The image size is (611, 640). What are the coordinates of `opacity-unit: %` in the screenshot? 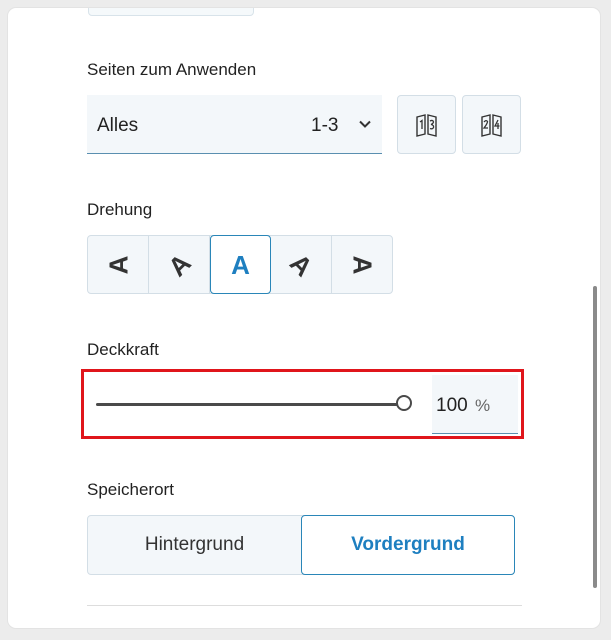 It's located at (483, 405).